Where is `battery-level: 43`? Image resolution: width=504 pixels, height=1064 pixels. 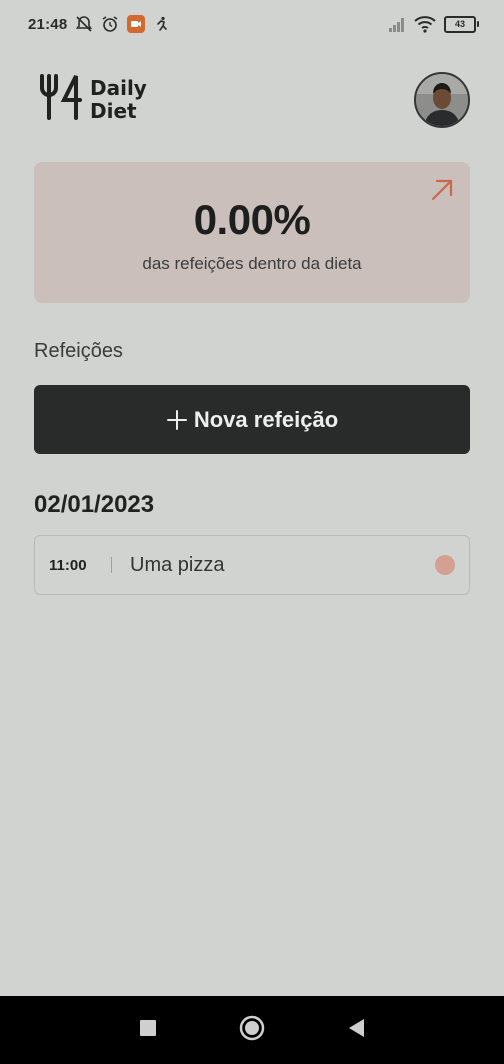
battery-level: 43 is located at coordinates (459, 24).